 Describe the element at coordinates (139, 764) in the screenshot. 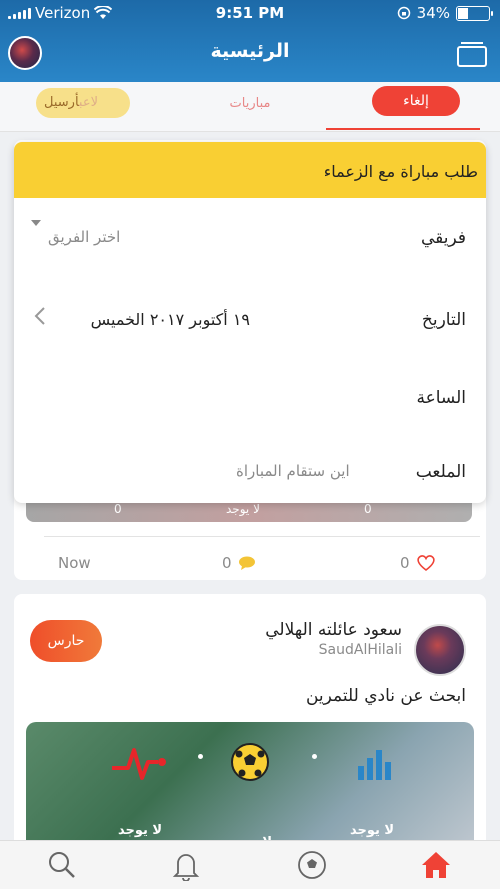

I see `pulse-icon` at that location.